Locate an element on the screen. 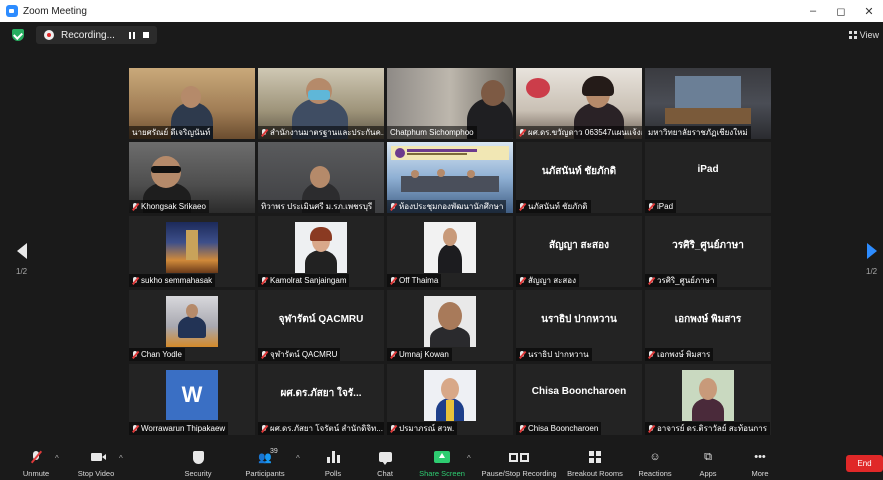 This screenshot has height=480, width=883. gallery-grid-icon is located at coordinates (852, 35).